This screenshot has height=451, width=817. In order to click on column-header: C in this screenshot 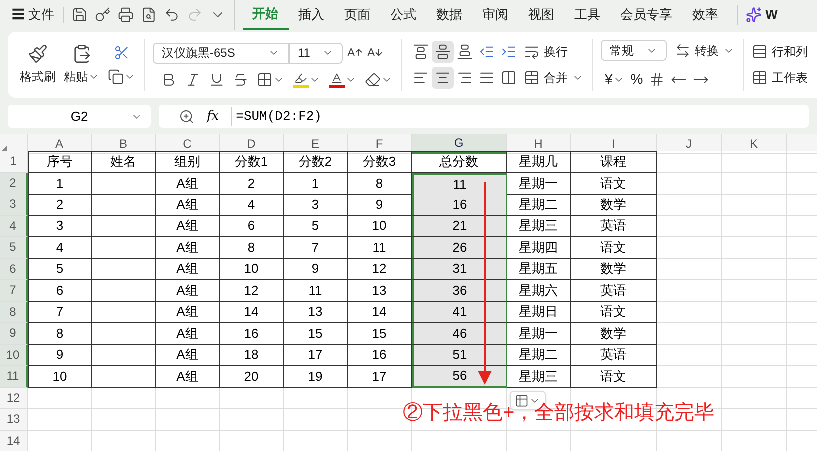, I will do `click(188, 144)`.